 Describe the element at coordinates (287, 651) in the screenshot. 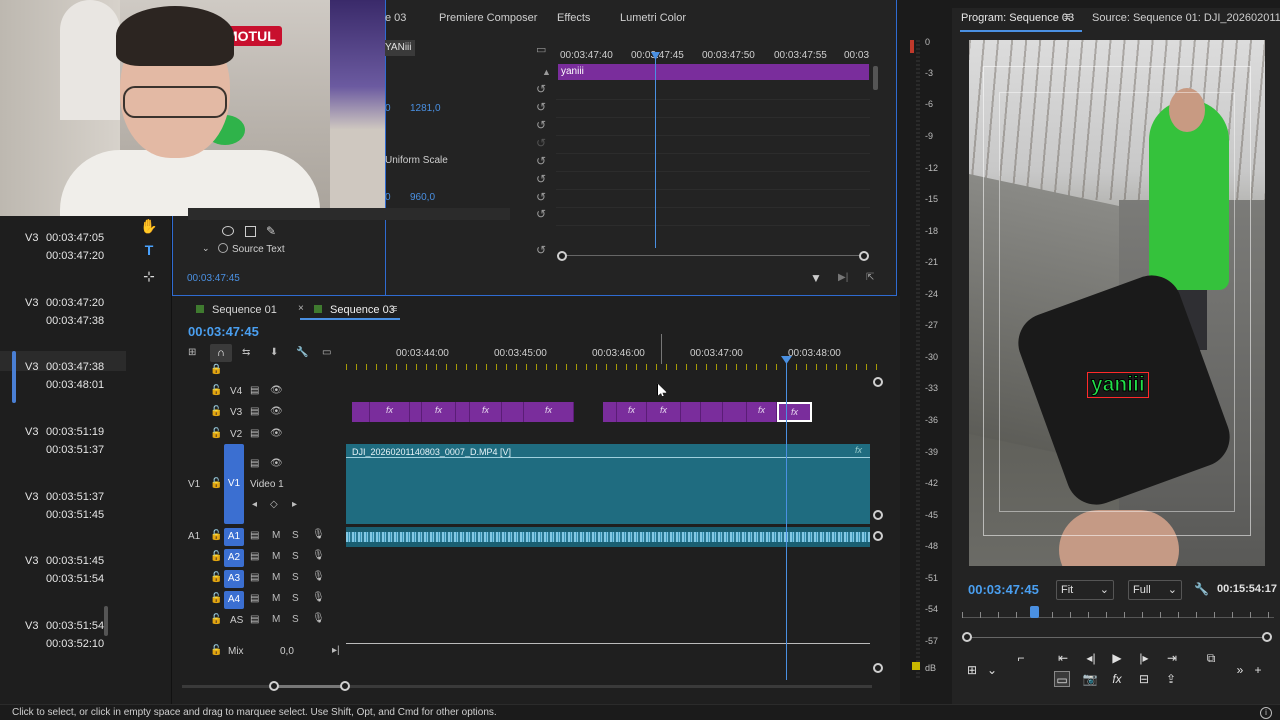

I see `mix-value: 0,0` at that location.